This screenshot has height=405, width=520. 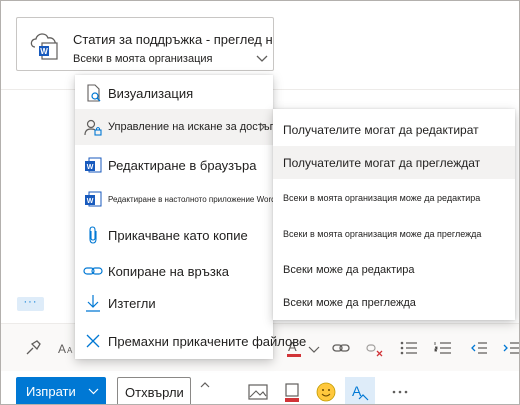 What do you see at coordinates (326, 392) in the screenshot?
I see `emoji-icon` at bounding box center [326, 392].